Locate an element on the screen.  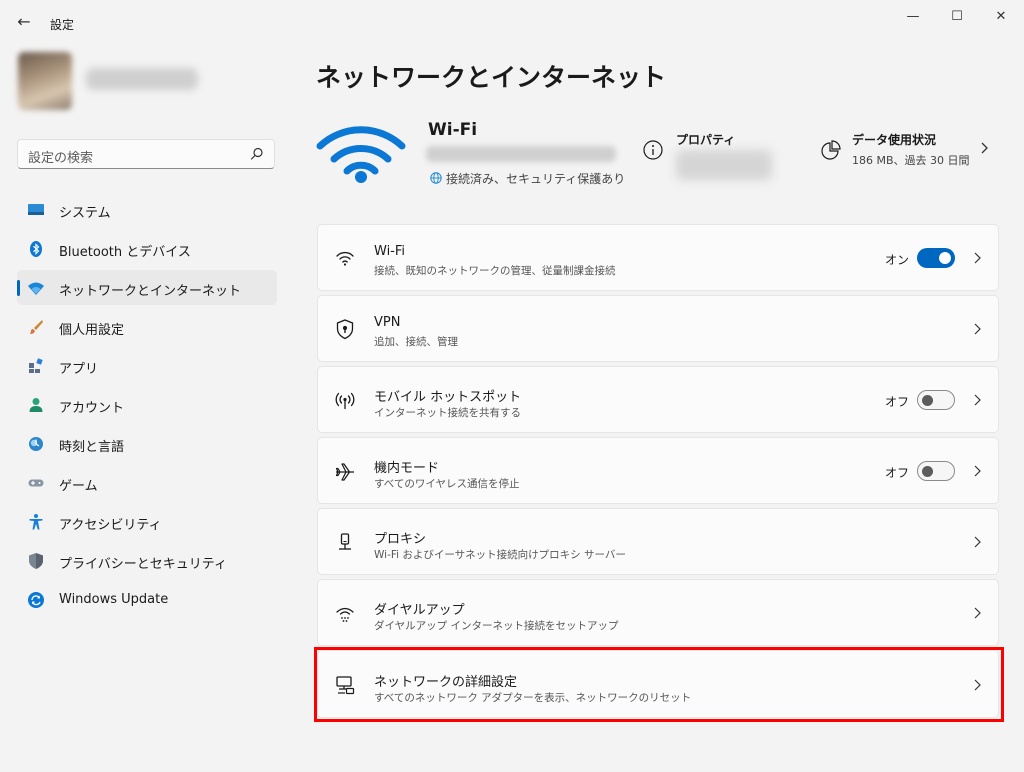
airplane-mode-toggle is located at coordinates (936, 471).